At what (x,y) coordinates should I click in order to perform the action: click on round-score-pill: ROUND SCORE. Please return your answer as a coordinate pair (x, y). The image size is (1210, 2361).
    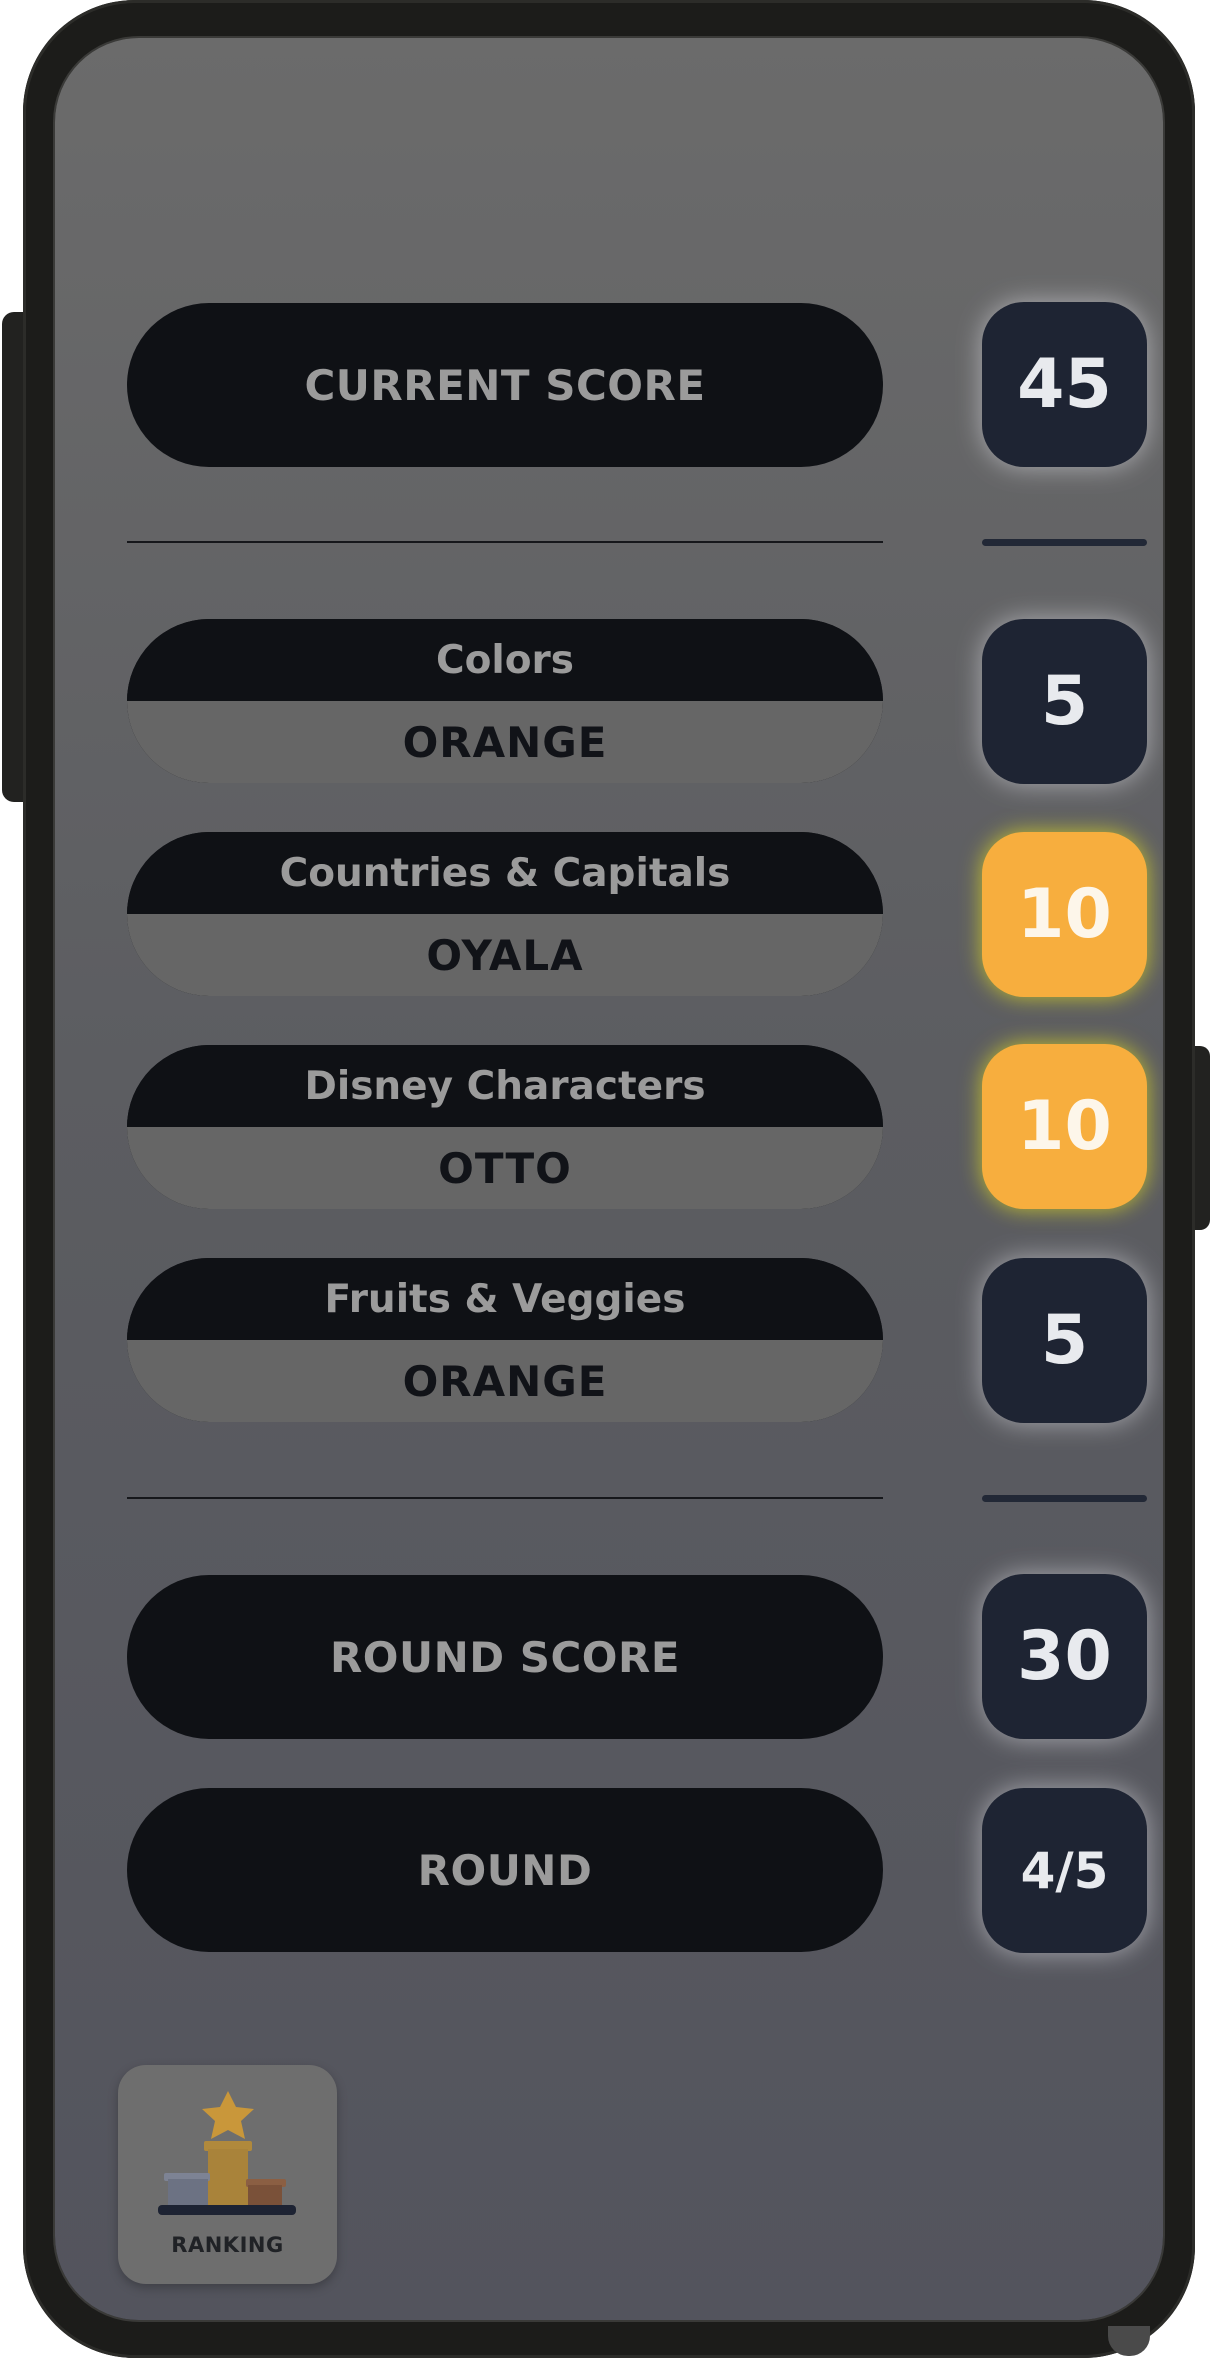
    Looking at the image, I should click on (505, 1657).